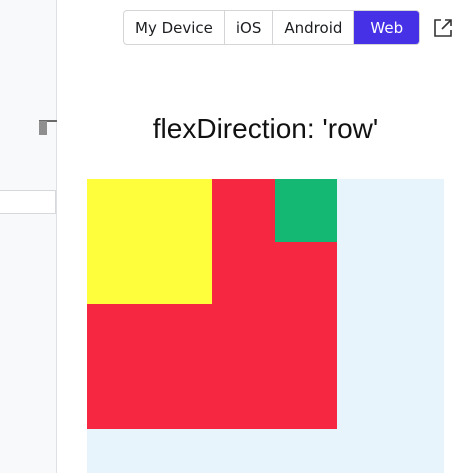 The width and height of the screenshot is (455, 473). I want to click on tab-my-device: My Device, so click(174, 27).